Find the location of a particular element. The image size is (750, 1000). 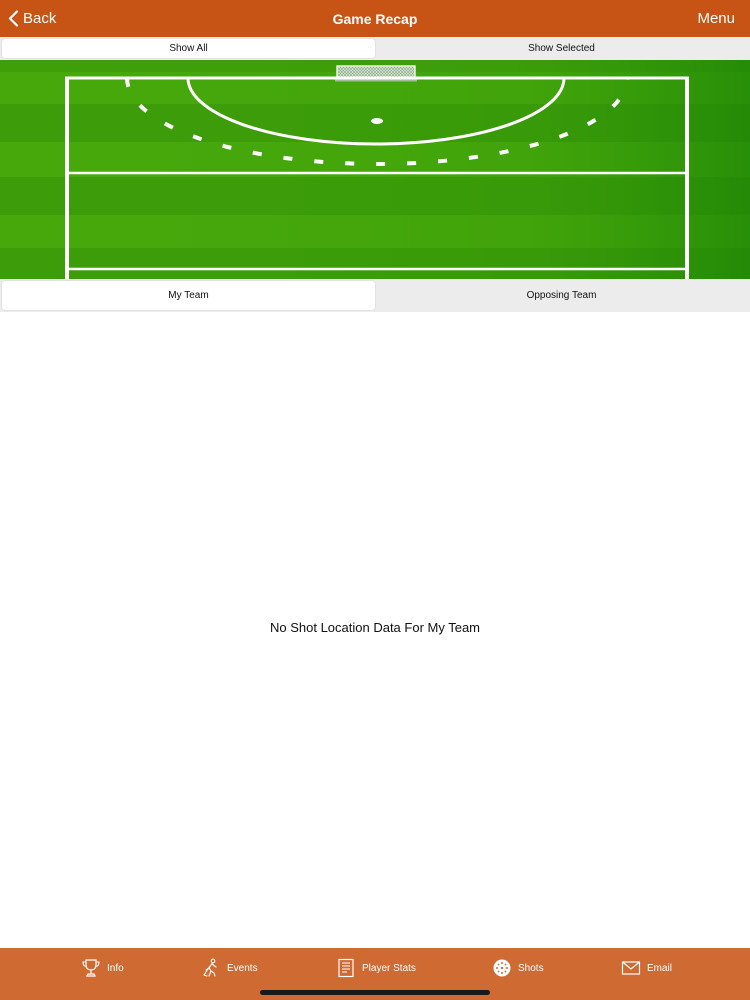

tab-shots: Shots is located at coordinates (518, 968).